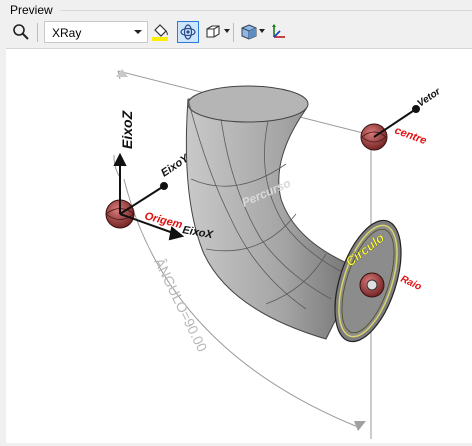 The width and height of the screenshot is (472, 446). Describe the element at coordinates (163, 220) in the screenshot. I see `origin-label: Origem` at that location.